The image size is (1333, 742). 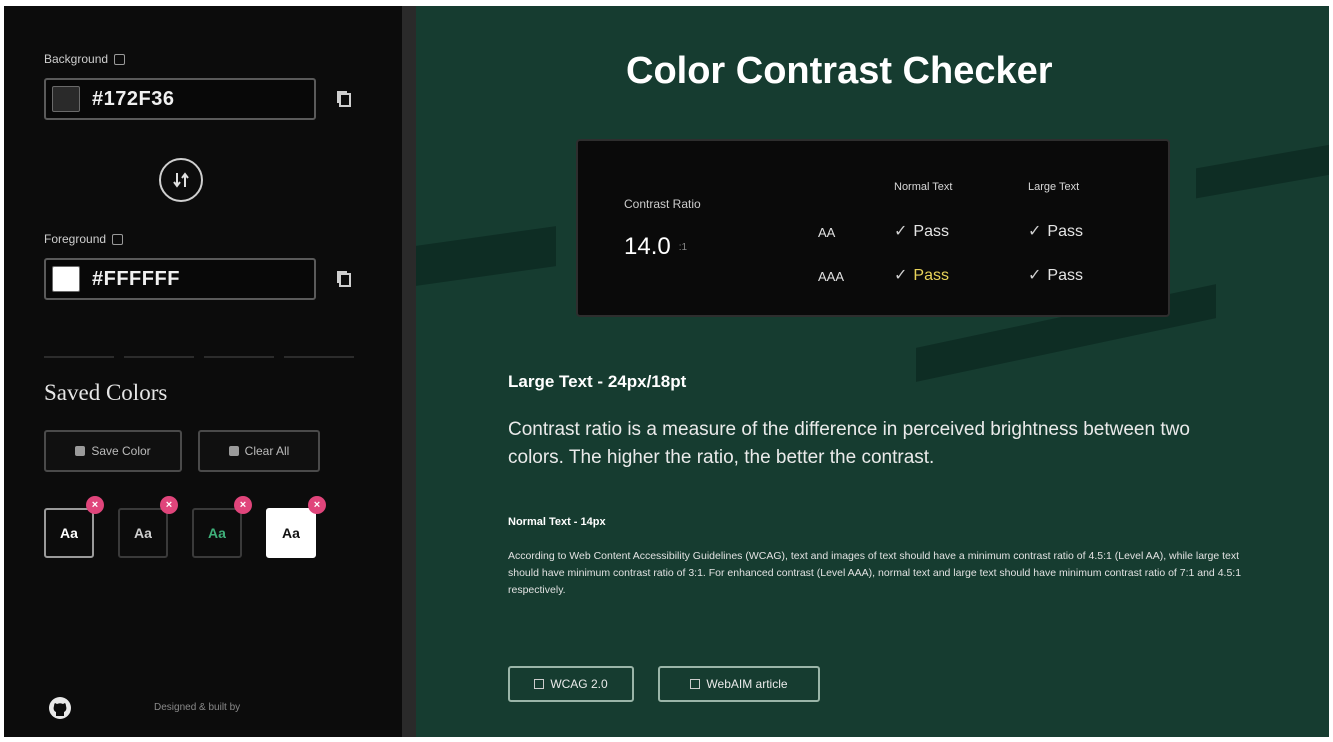 I want to click on aa-normal-result: ✓ Pass, so click(x=921, y=231).